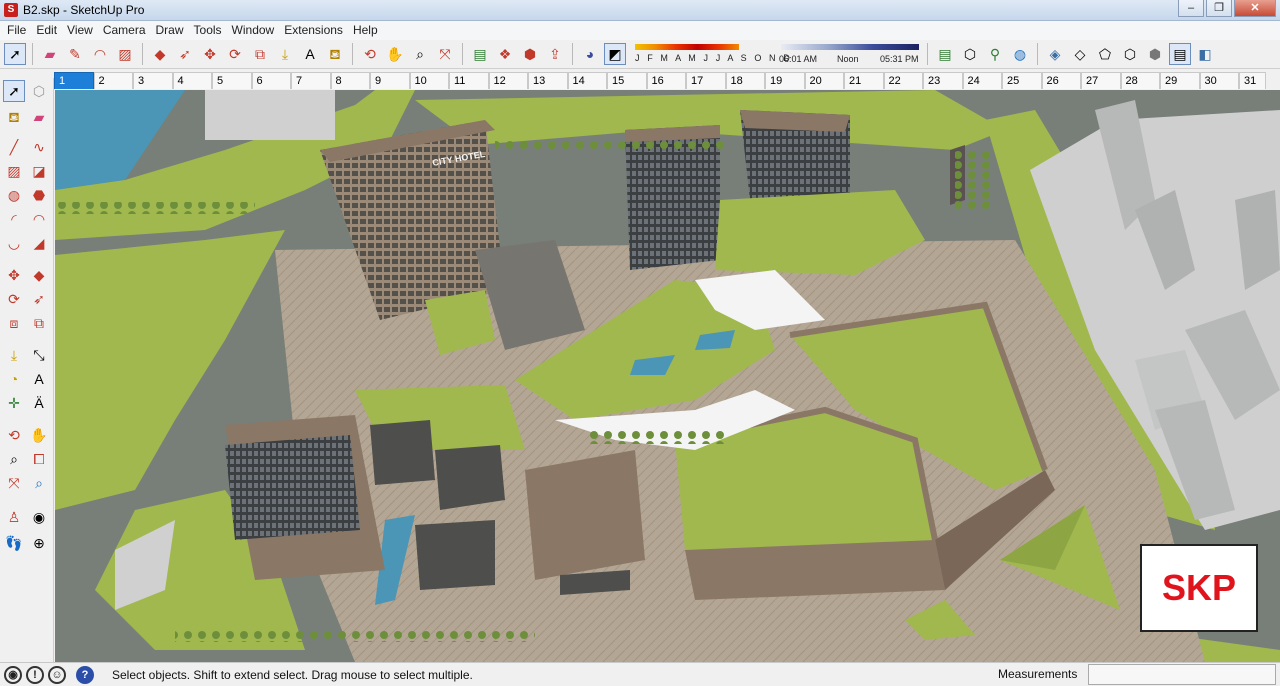  What do you see at coordinates (39, 219) in the screenshot?
I see `two-point-arc-icon: ◠` at bounding box center [39, 219].